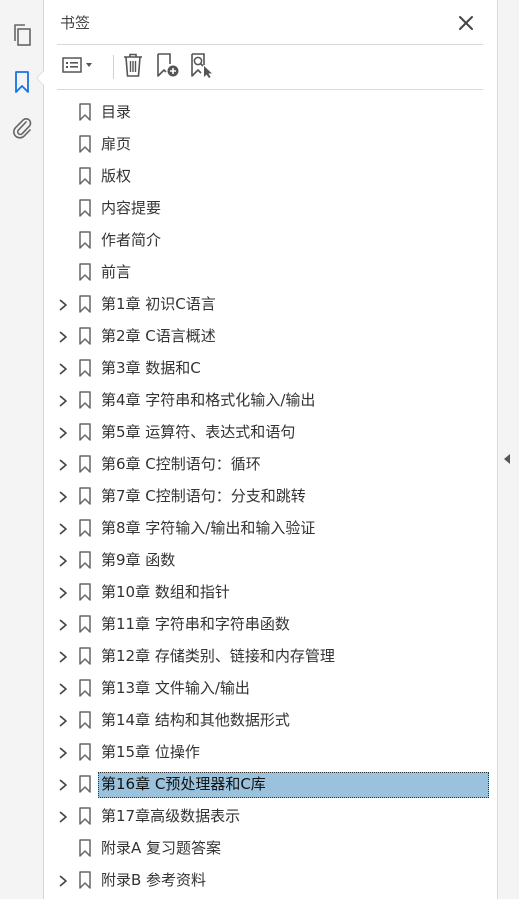 The height and width of the screenshot is (899, 519). I want to click on toolbar-divider, so click(270, 89).